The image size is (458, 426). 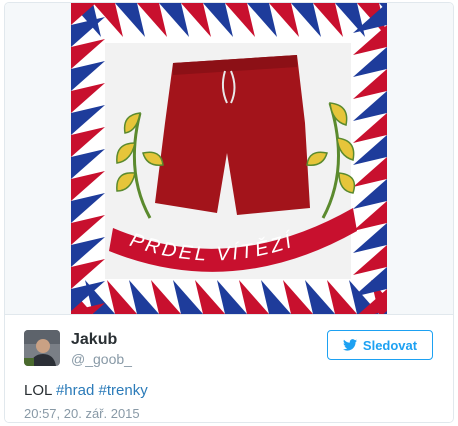 What do you see at coordinates (40, 390) in the screenshot?
I see `tweet-text-prefix: LOL` at bounding box center [40, 390].